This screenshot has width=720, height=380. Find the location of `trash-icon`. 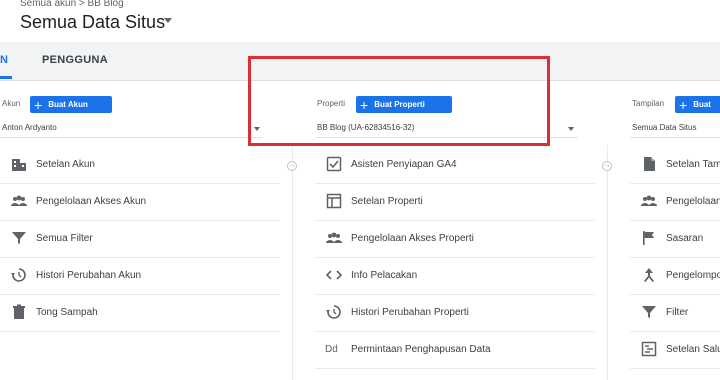

trash-icon is located at coordinates (19, 311).